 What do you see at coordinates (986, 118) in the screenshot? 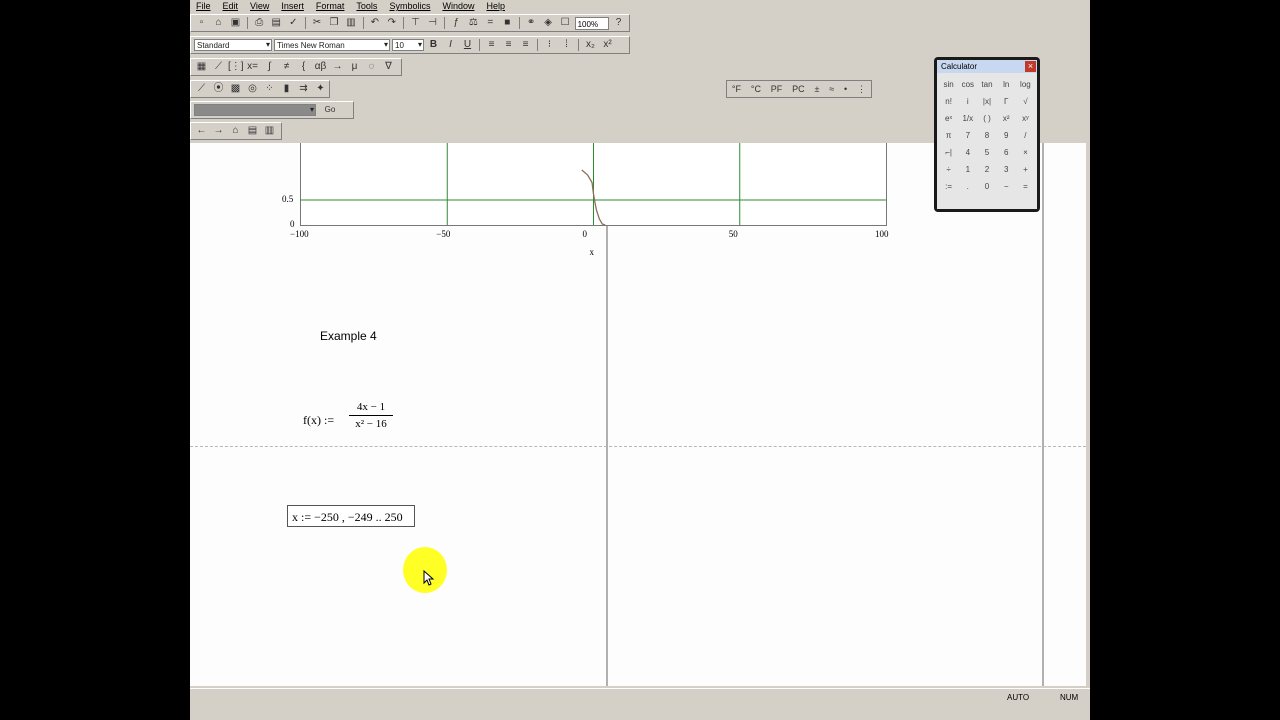
I see `calculator-key: ( )` at bounding box center [986, 118].